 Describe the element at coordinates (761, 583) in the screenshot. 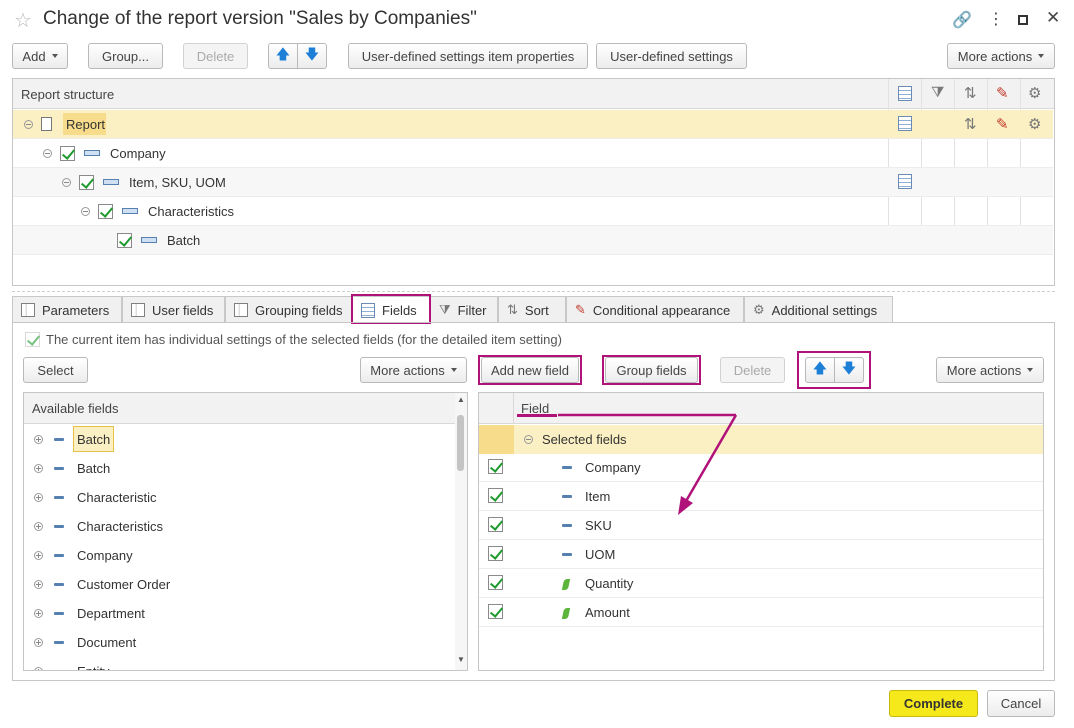

I see `selected-field-row: Quantity` at that location.